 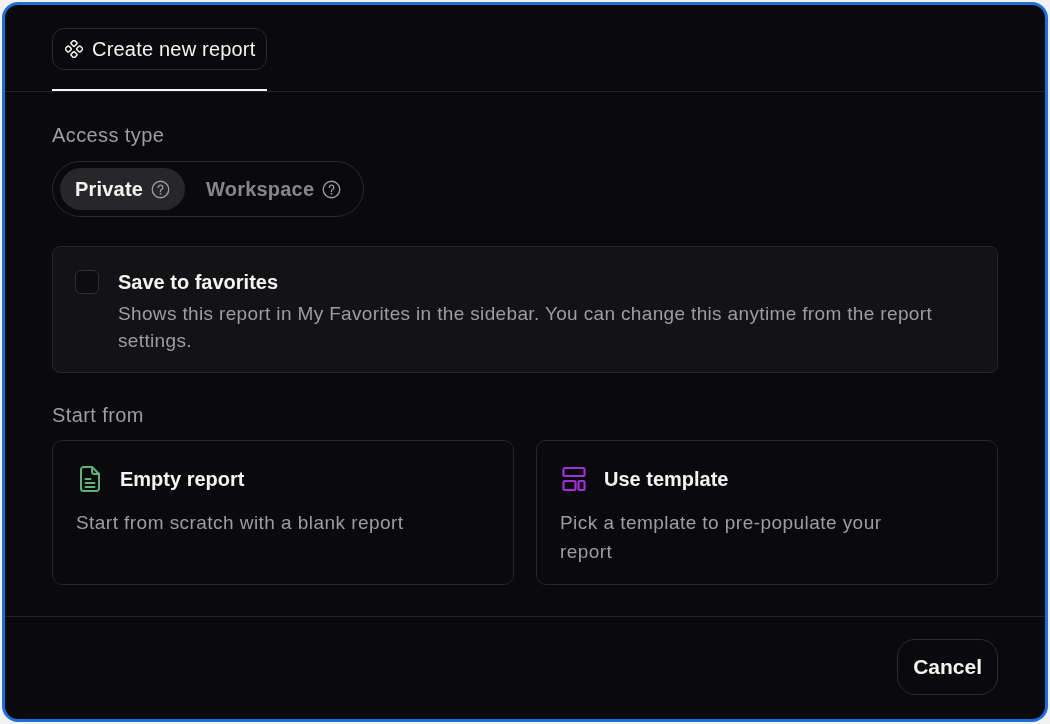 What do you see at coordinates (721, 537) in the screenshot?
I see `option-description: Pick a template to pre-populate your report` at bounding box center [721, 537].